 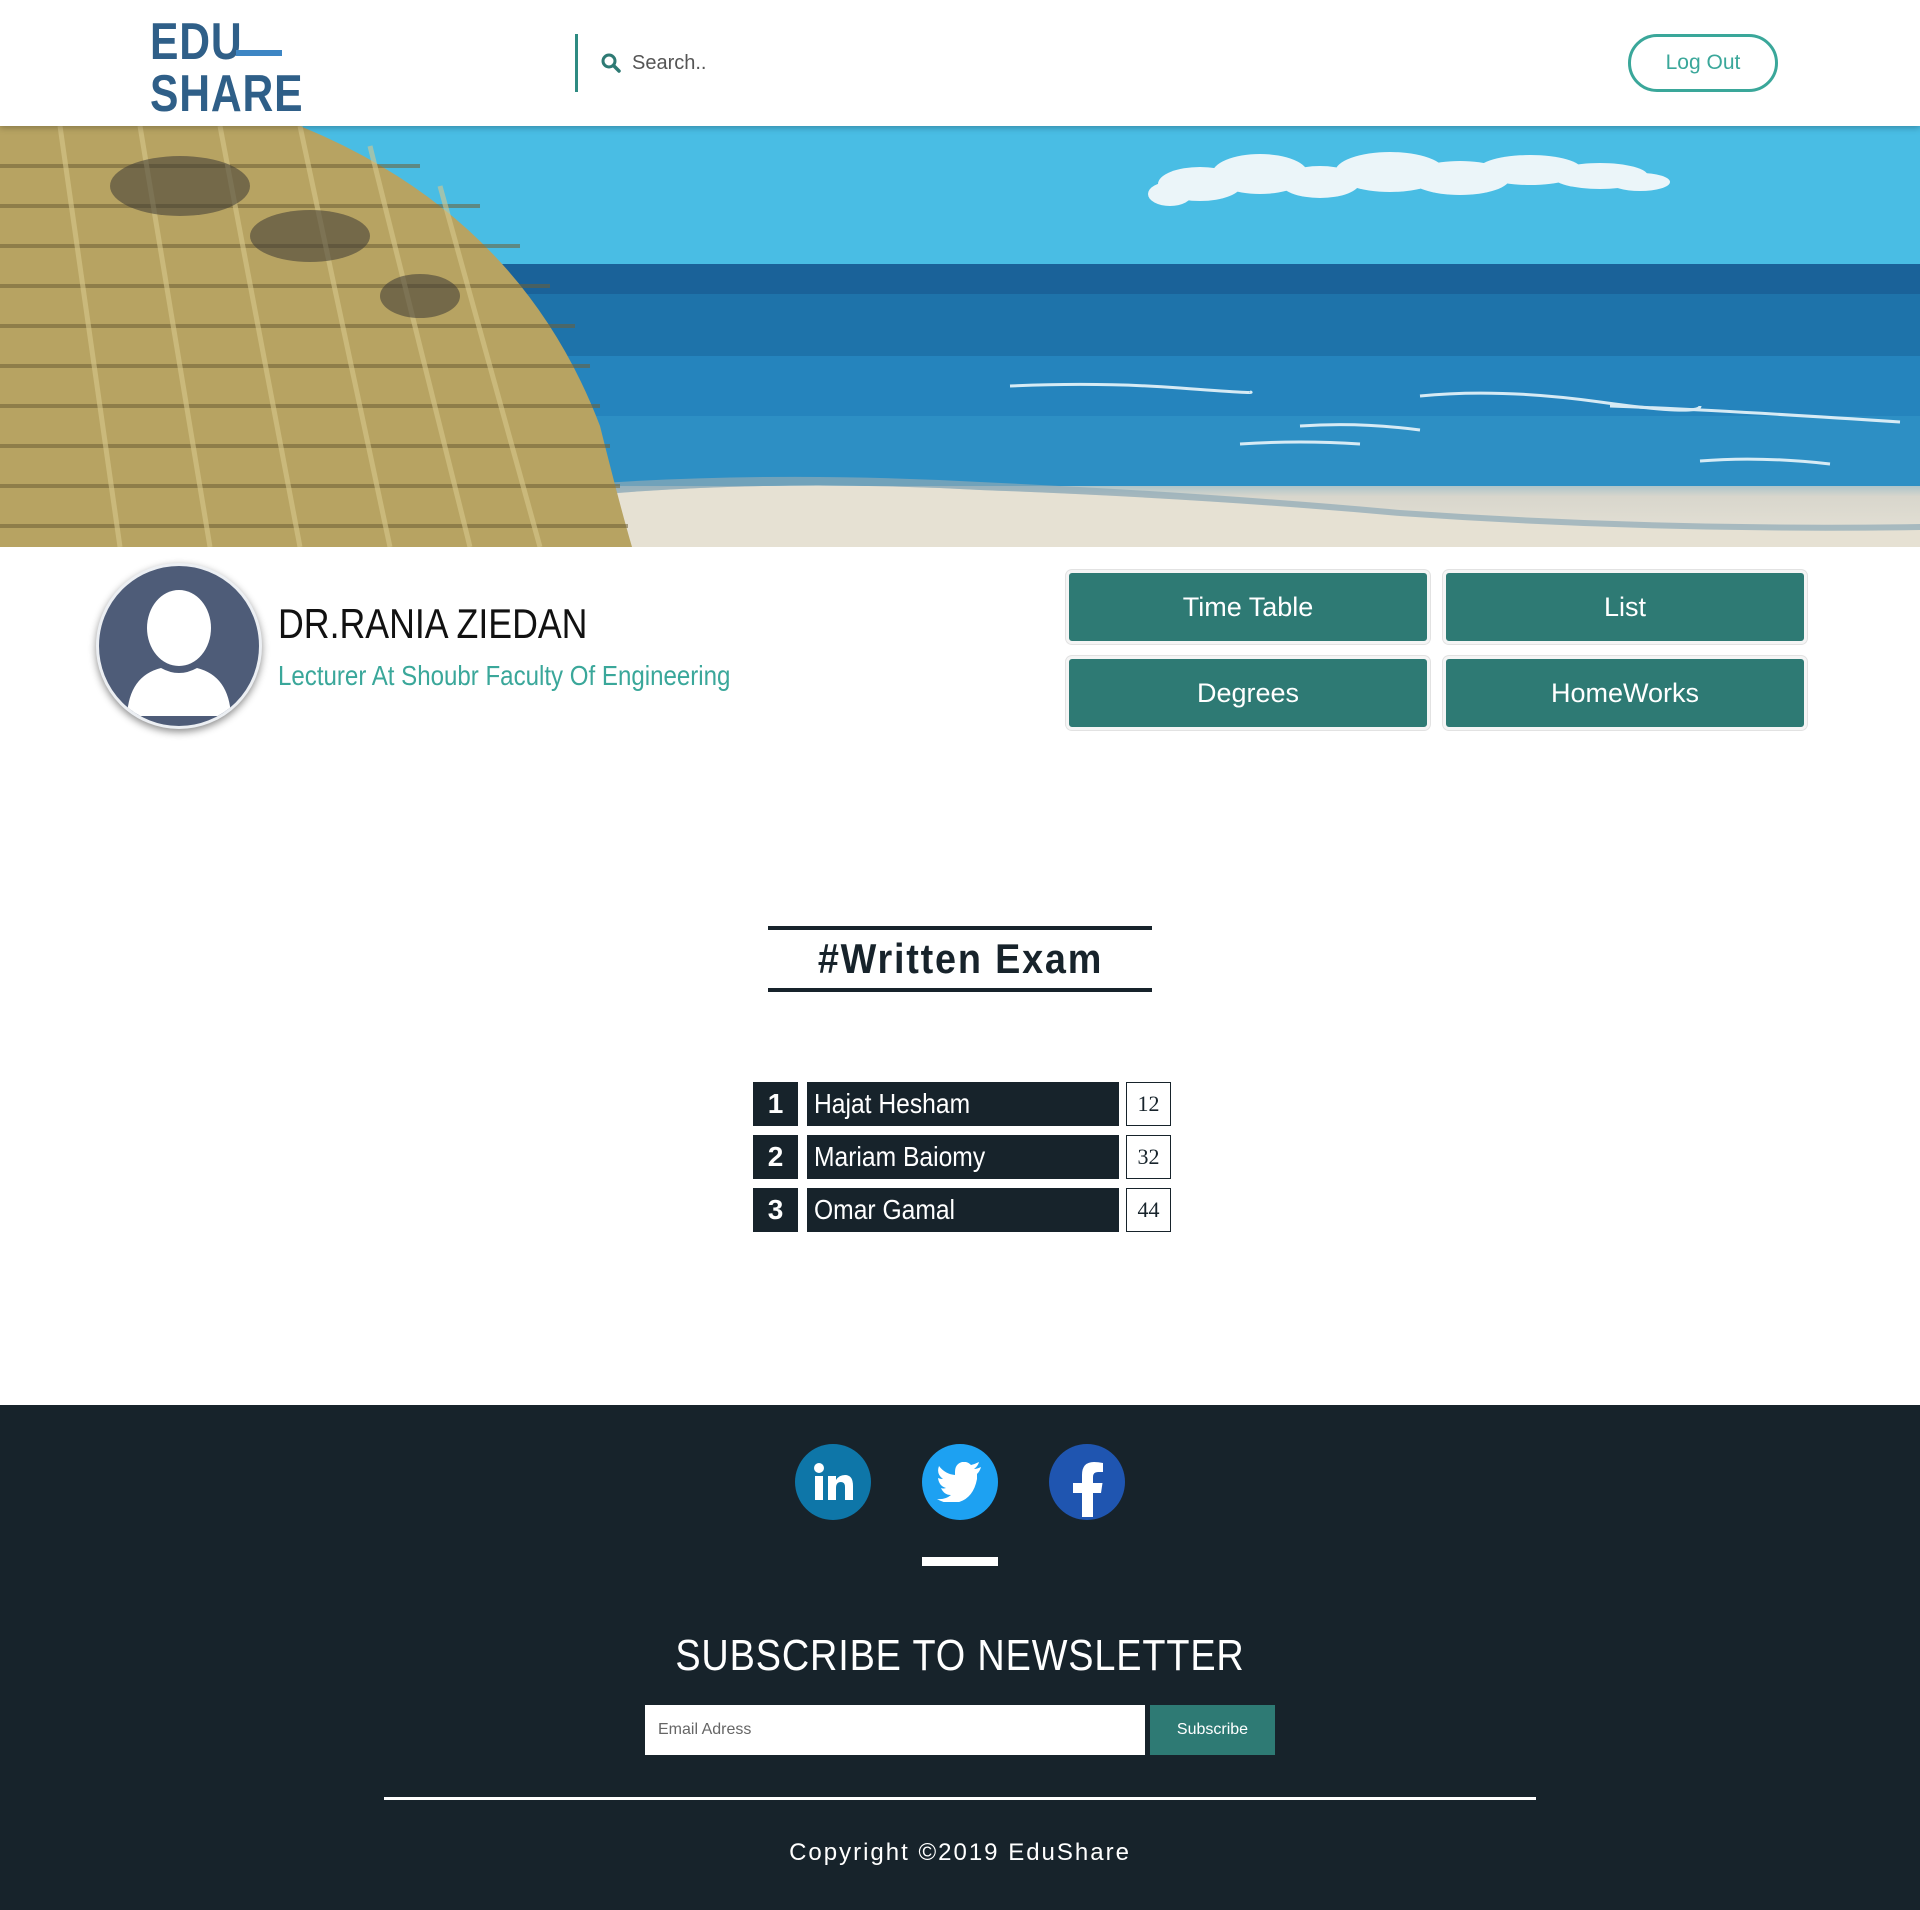 I want to click on student-name: Omar Gamal, so click(x=963, y=1210).